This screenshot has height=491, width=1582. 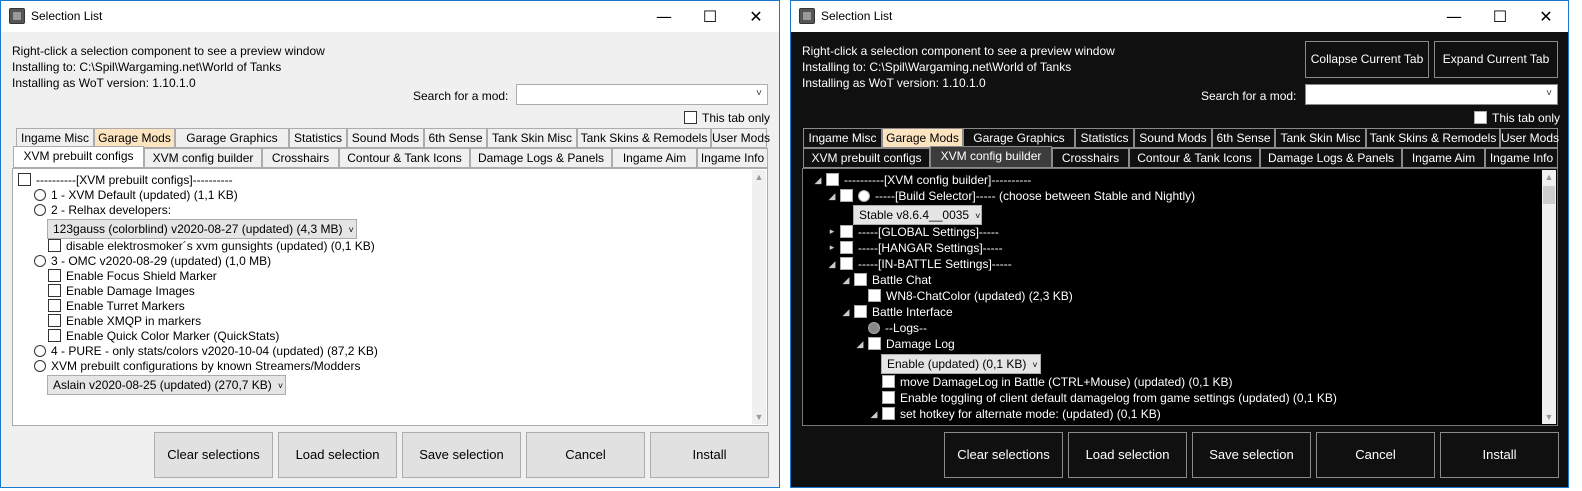 What do you see at coordinates (541, 158) in the screenshot?
I see `tab-damage-logs-panels: Damage Logs & Panels` at bounding box center [541, 158].